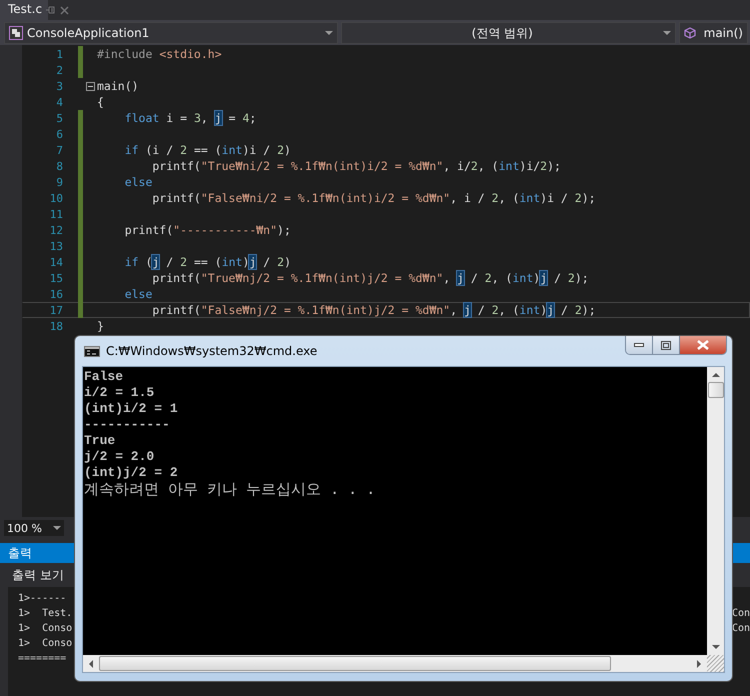 This screenshot has height=696, width=750. I want to click on horizontal-scrollbar, so click(395, 663).